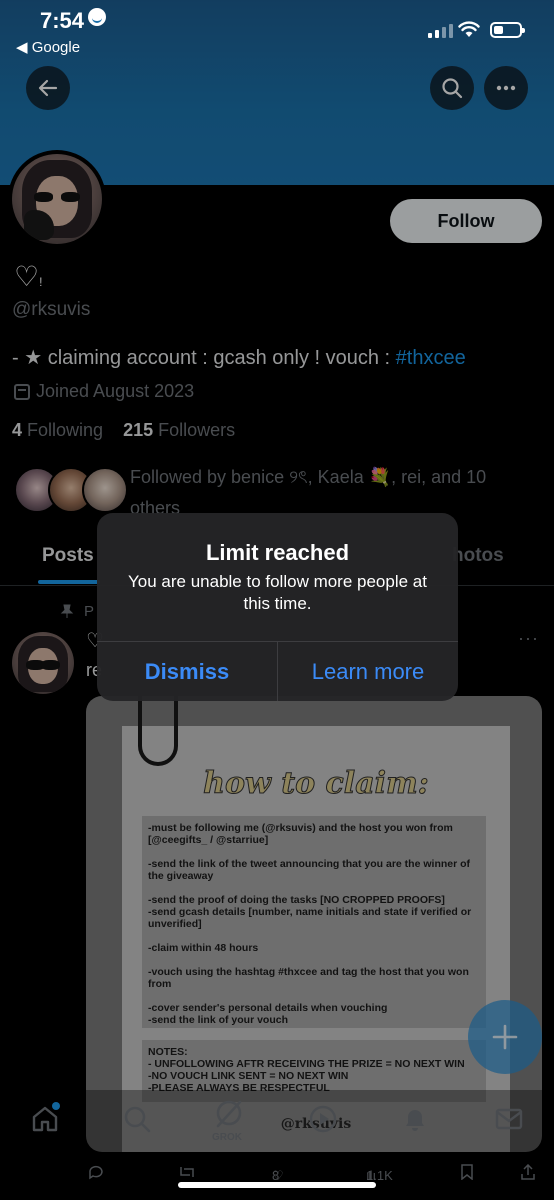  I want to click on dismiss-button: Dismiss, so click(187, 671).